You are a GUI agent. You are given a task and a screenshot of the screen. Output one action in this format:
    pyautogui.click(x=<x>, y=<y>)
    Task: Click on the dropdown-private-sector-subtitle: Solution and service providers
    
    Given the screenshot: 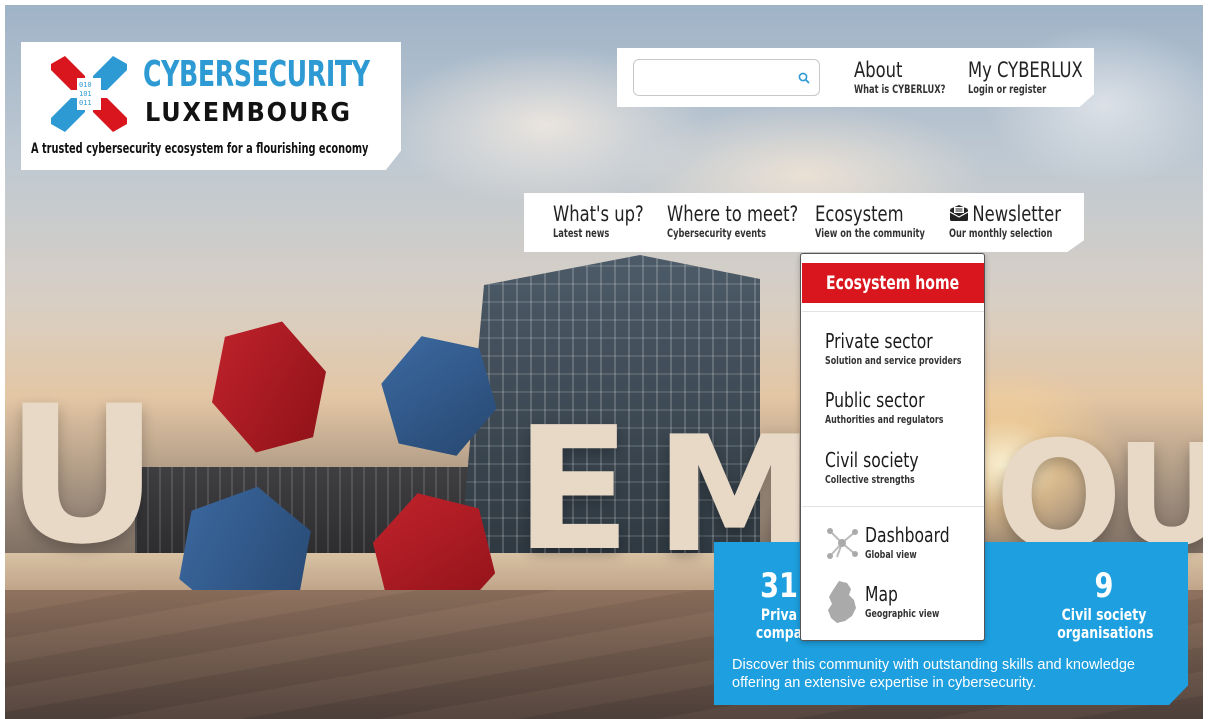 What is the action you would take?
    pyautogui.click(x=893, y=360)
    